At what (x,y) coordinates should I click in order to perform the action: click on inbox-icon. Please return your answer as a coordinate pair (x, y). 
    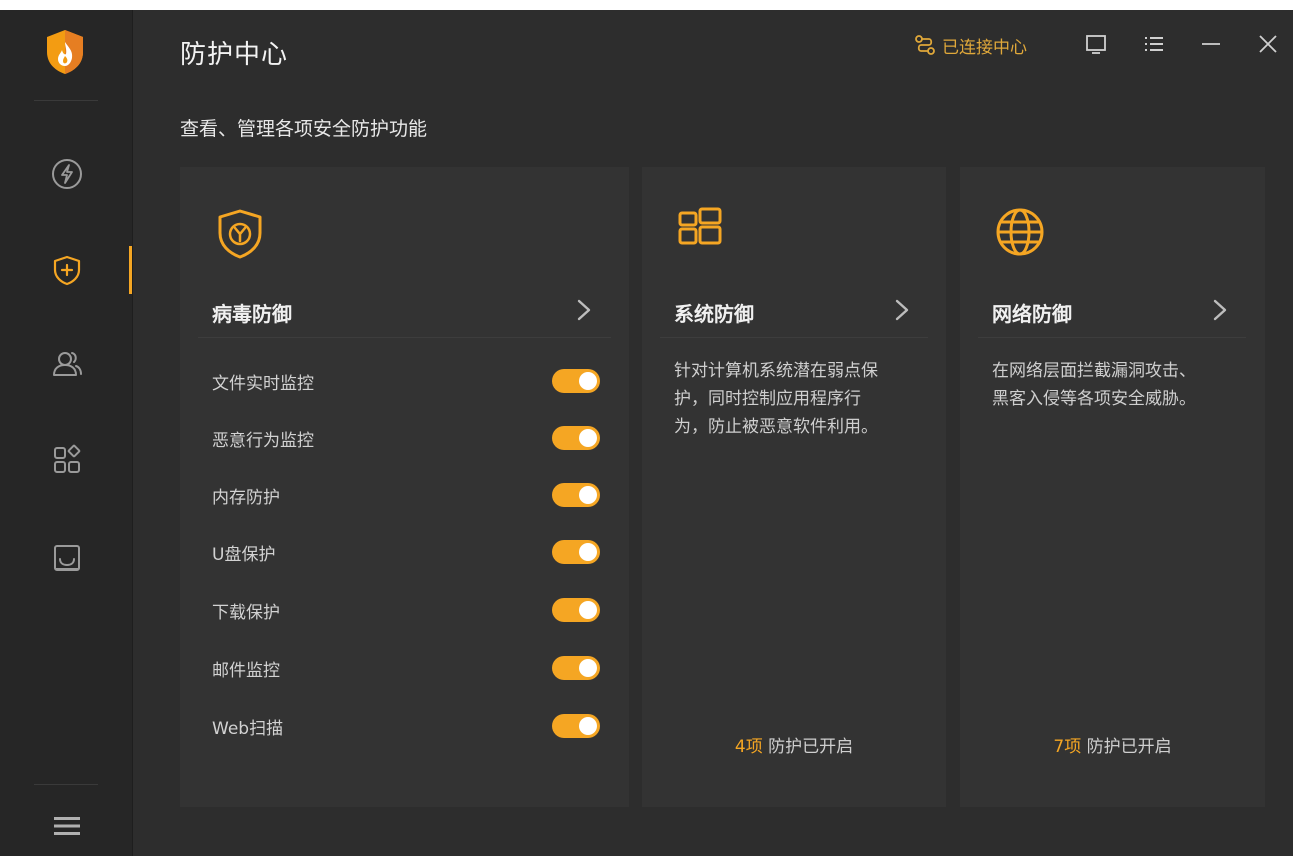
    Looking at the image, I should click on (66, 558).